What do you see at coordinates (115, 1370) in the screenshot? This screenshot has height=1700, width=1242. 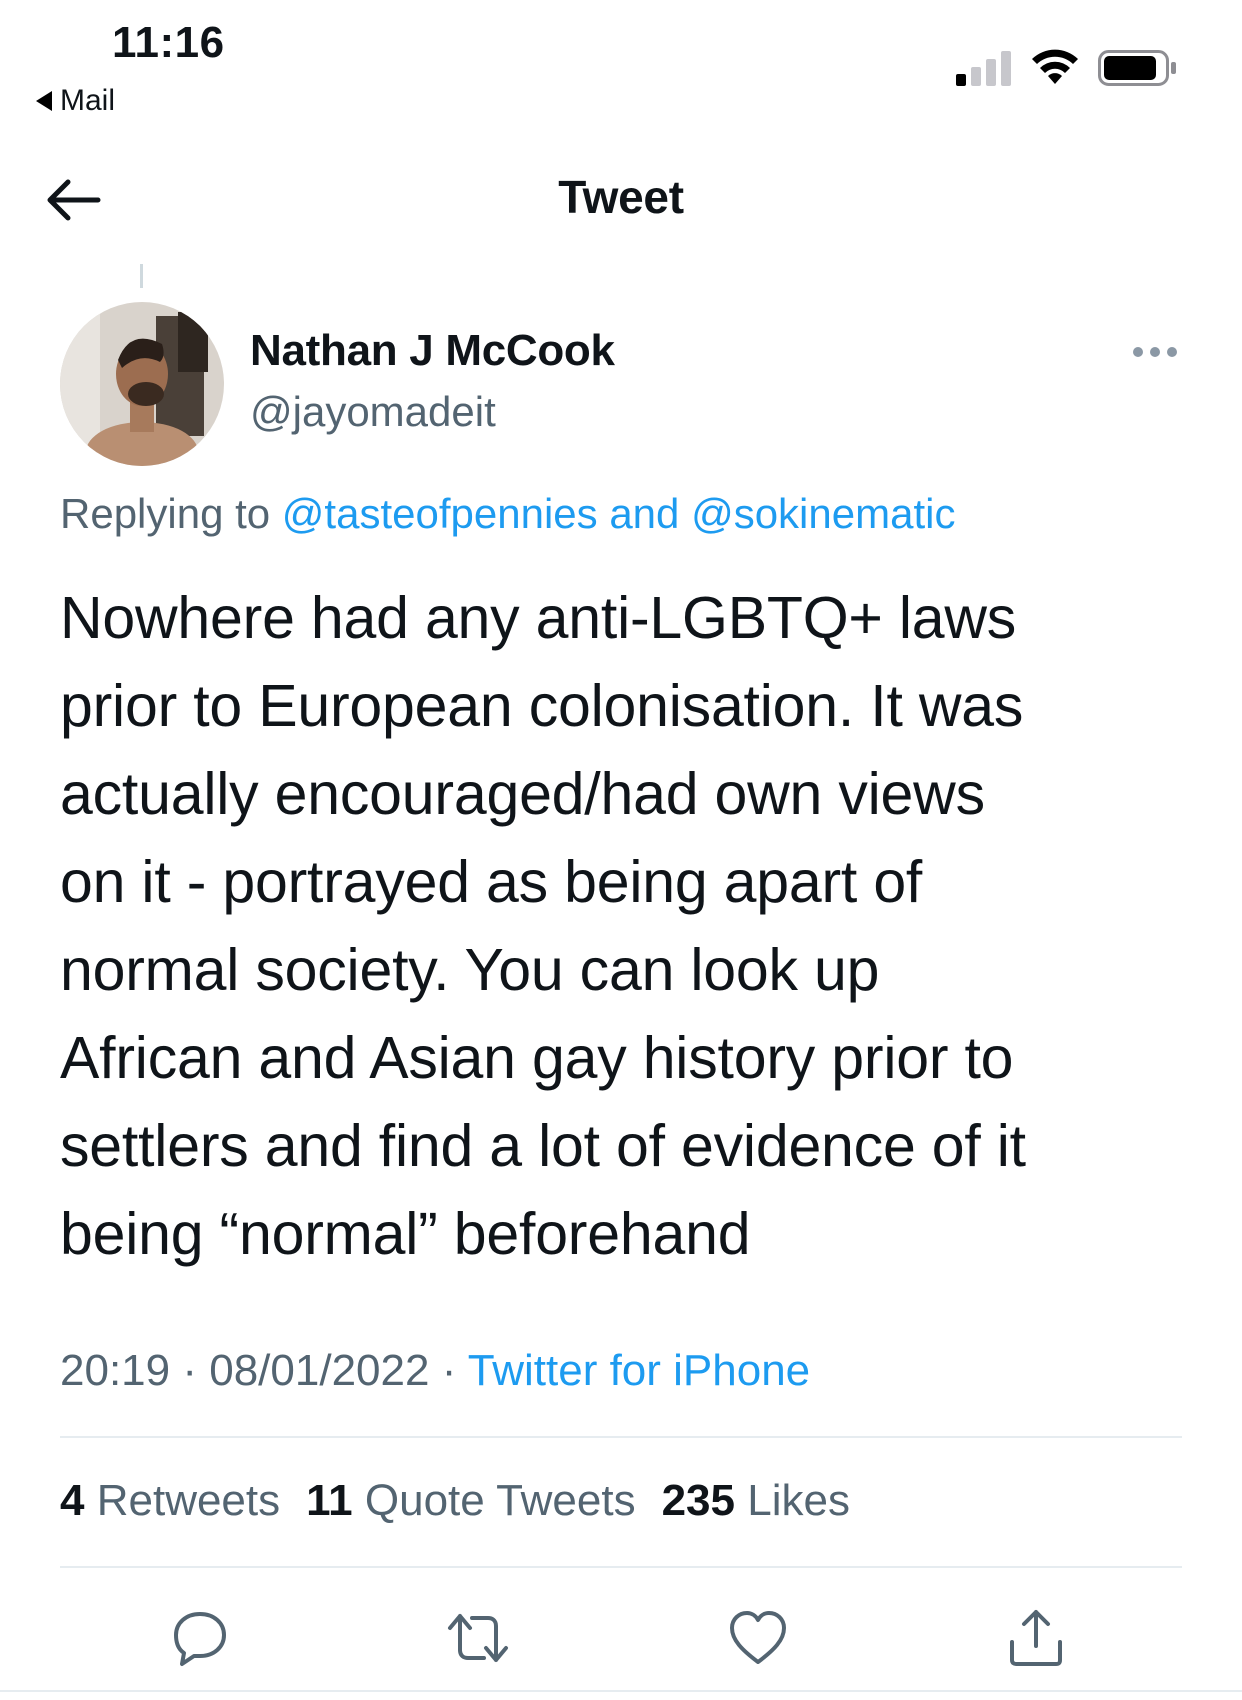 I see `tweet-time: 20:19` at bounding box center [115, 1370].